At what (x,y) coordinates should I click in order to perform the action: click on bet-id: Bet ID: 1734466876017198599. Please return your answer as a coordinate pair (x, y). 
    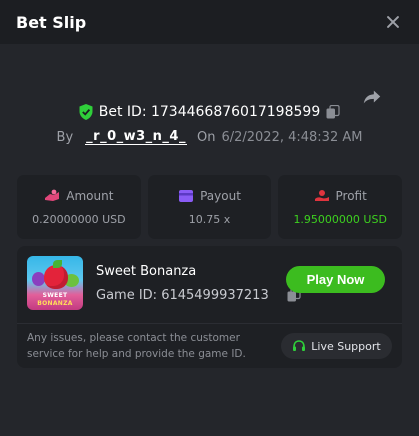
    Looking at the image, I should click on (209, 112).